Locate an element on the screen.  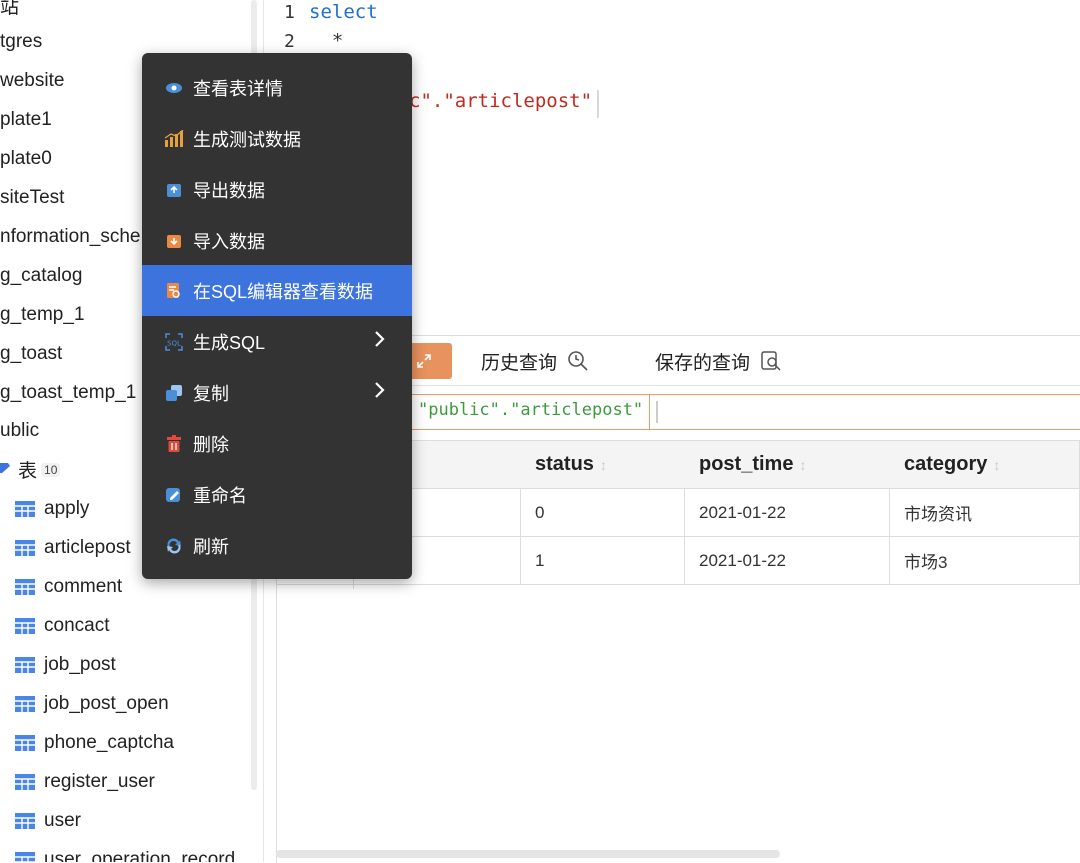
tree-node-label: g_catalog is located at coordinates (41, 275).